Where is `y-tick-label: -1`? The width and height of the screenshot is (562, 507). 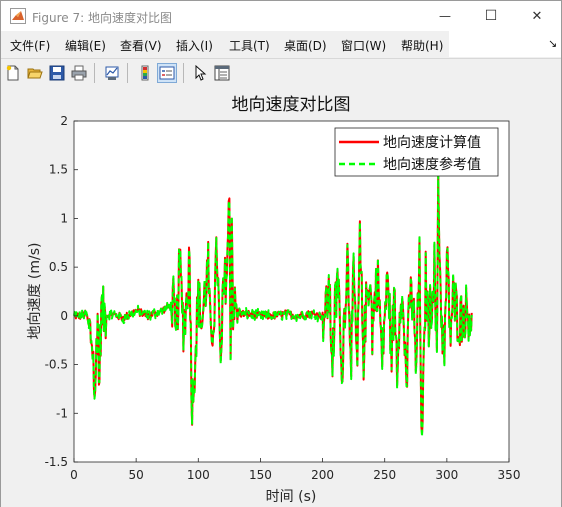 y-tick-label: -1 is located at coordinates (62, 413).